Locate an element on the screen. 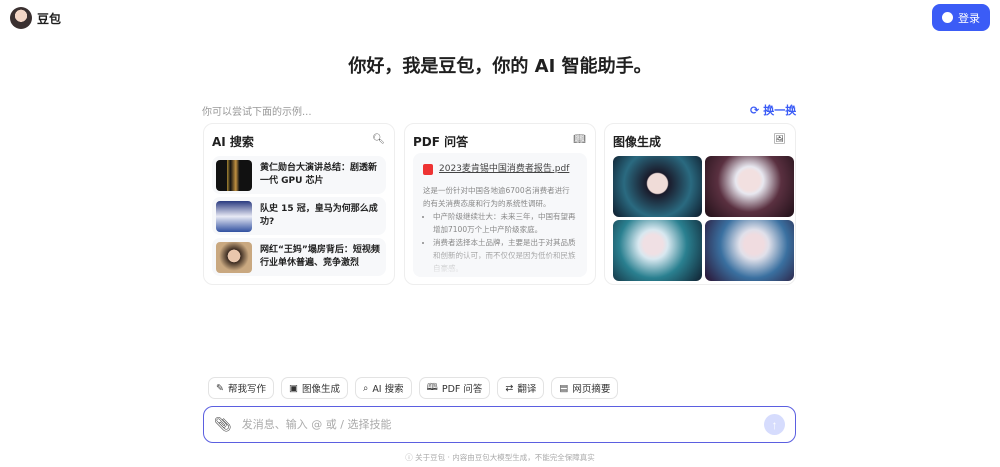 The width and height of the screenshot is (1000, 467). card-title: AI 搜索 is located at coordinates (233, 142).